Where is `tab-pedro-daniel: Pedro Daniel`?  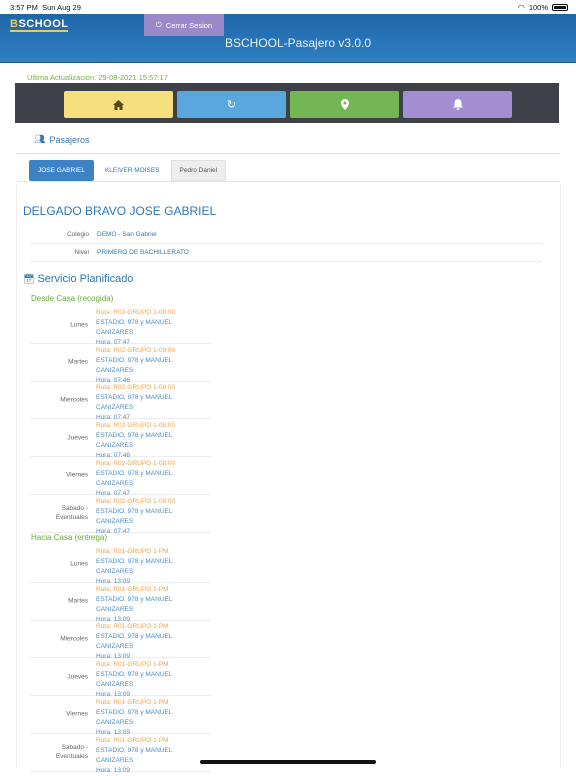
tab-pedro-daniel: Pedro Daniel is located at coordinates (199, 170).